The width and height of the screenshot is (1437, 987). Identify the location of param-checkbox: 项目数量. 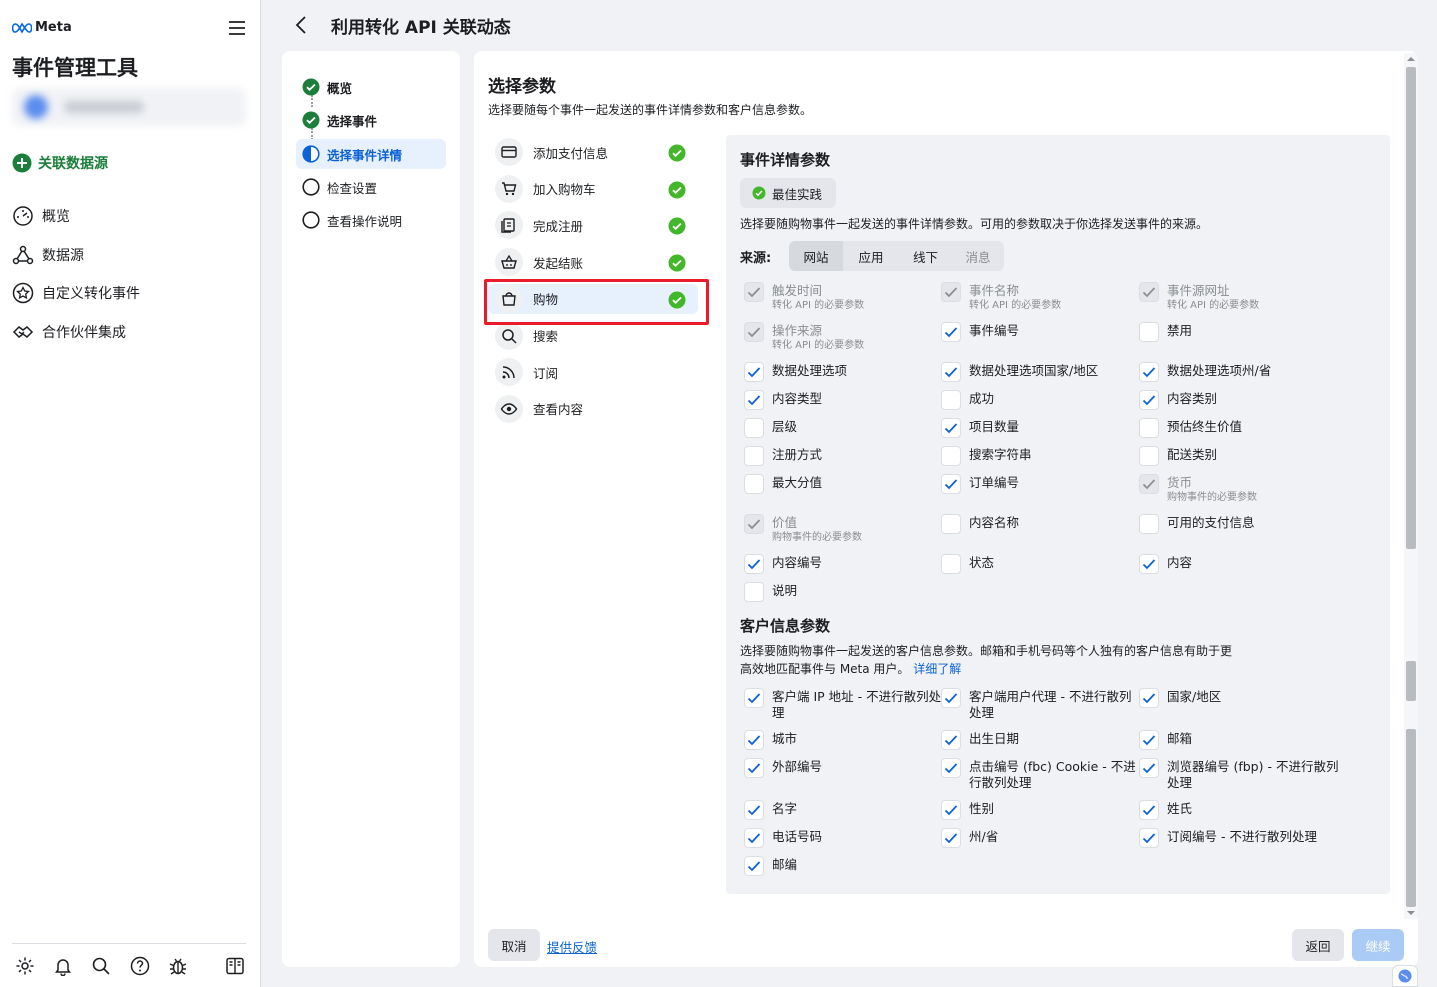
(980, 428).